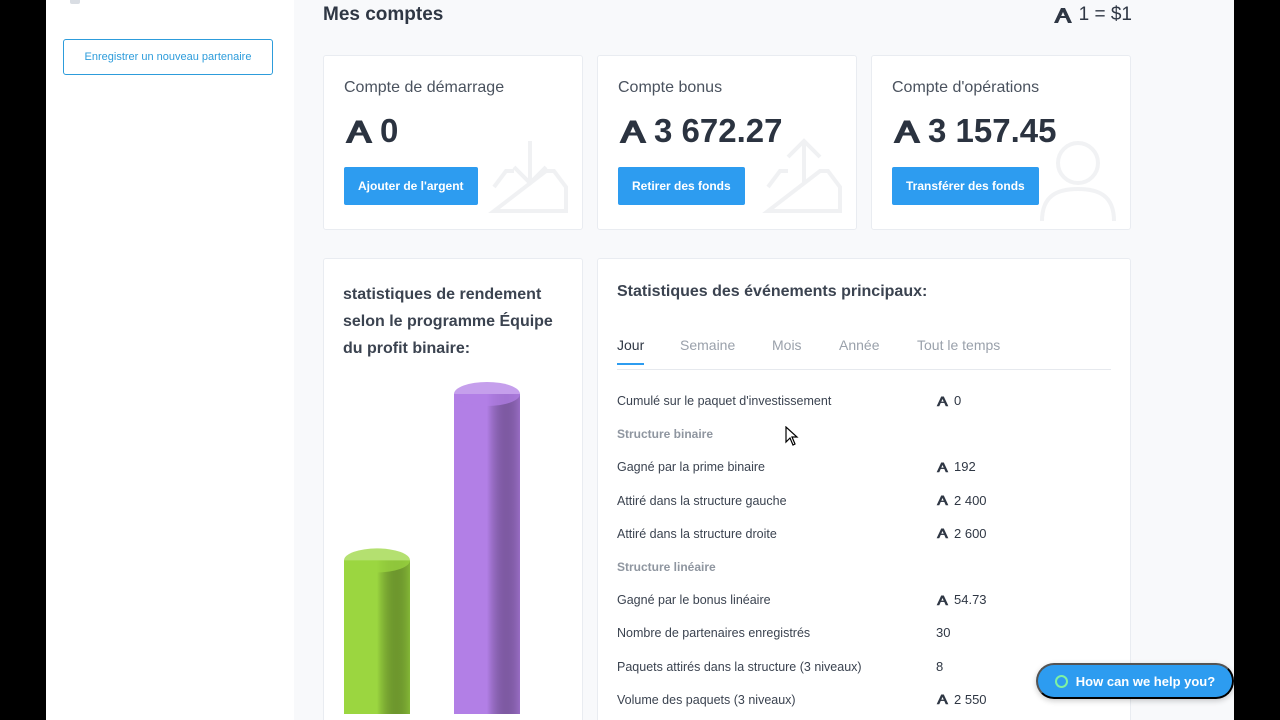 The width and height of the screenshot is (1280, 720). Describe the element at coordinates (75, 2) in the screenshot. I see `sidebar-scroll-indicator` at that location.